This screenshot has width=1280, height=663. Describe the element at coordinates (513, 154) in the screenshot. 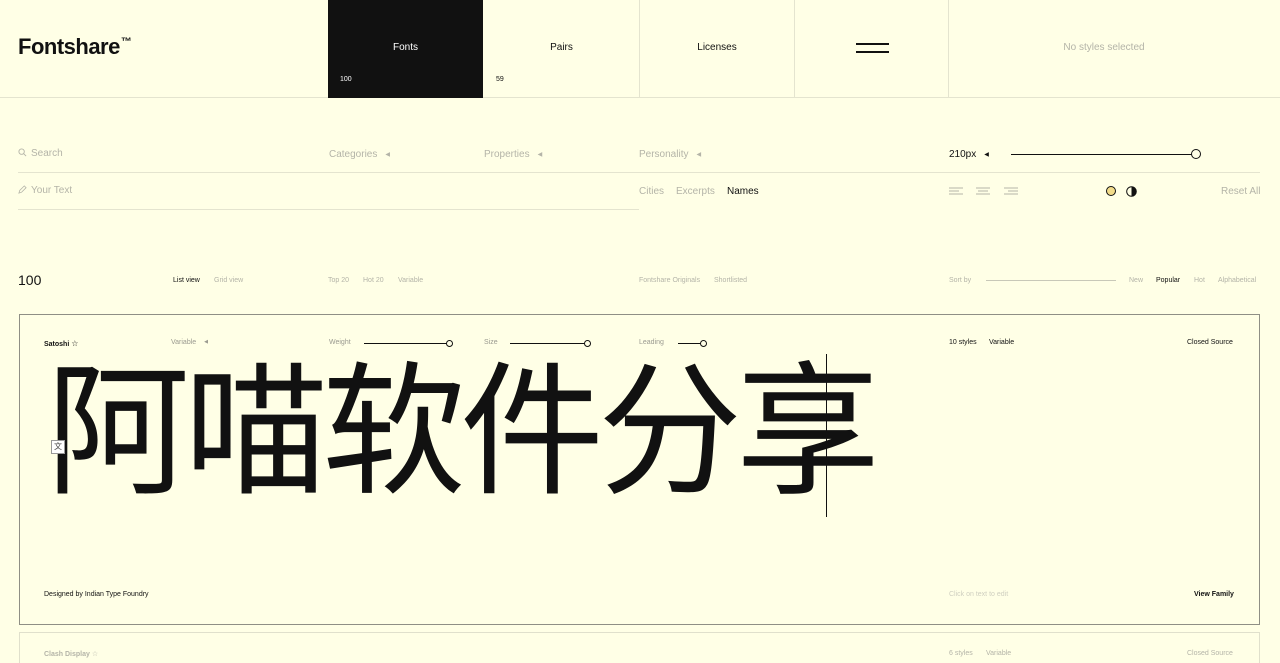

I see `properties-dropdown: Properties ◀` at that location.